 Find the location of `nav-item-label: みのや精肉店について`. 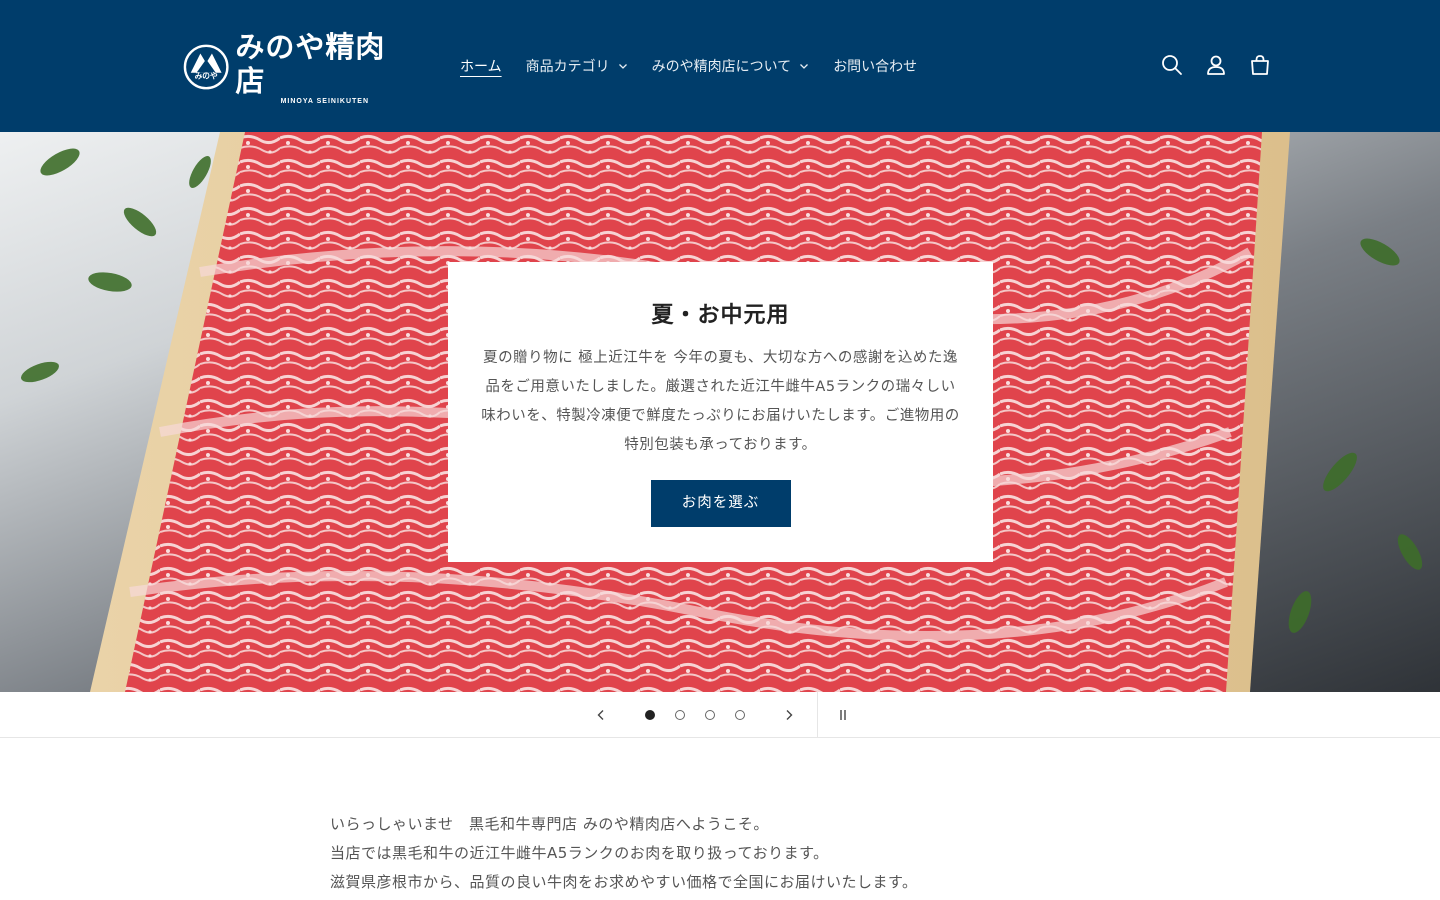

nav-item-label: みのや精肉店について is located at coordinates (721, 67).